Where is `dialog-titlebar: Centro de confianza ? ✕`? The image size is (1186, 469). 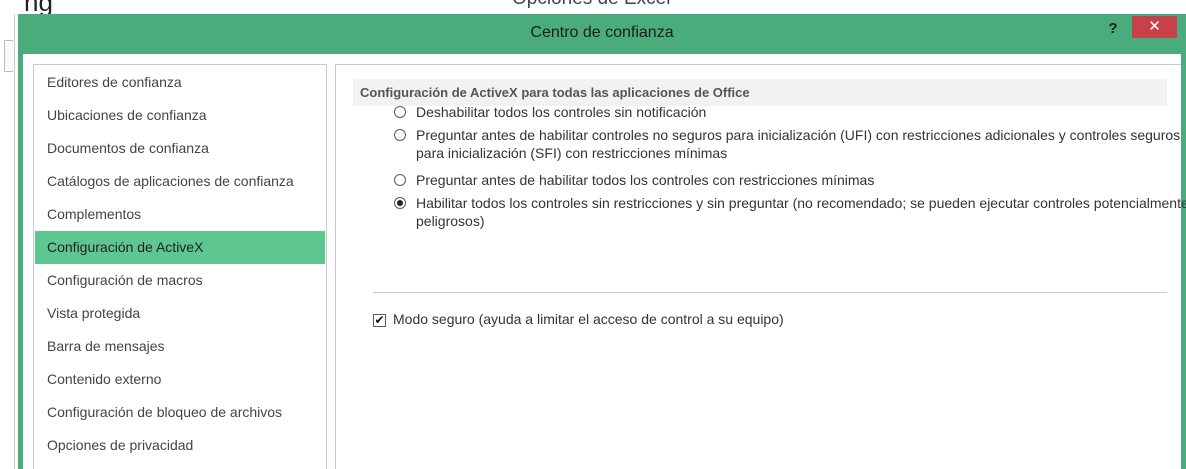 dialog-titlebar: Centro de confianza ? ✕ is located at coordinates (602, 34).